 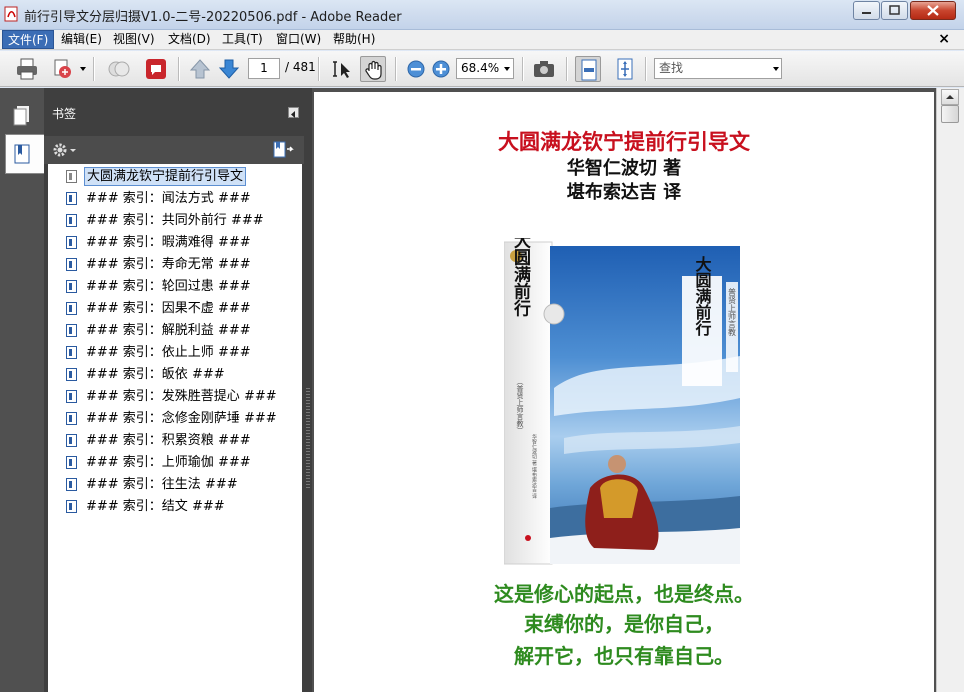 What do you see at coordinates (168, 440) in the screenshot?
I see `bookmark-label: ### 索引：积累资粮 ###` at bounding box center [168, 440].